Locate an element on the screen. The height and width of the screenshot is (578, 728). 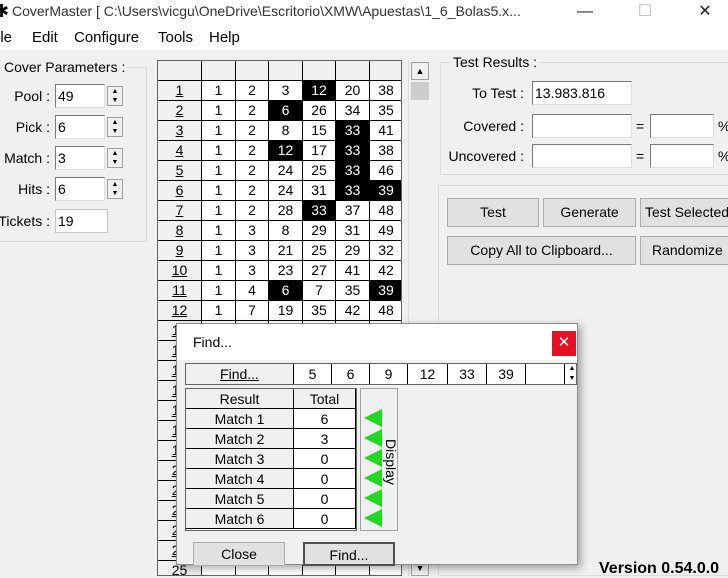
ticket-row: 9 1 3 21 25 29 32 is located at coordinates (279, 251).